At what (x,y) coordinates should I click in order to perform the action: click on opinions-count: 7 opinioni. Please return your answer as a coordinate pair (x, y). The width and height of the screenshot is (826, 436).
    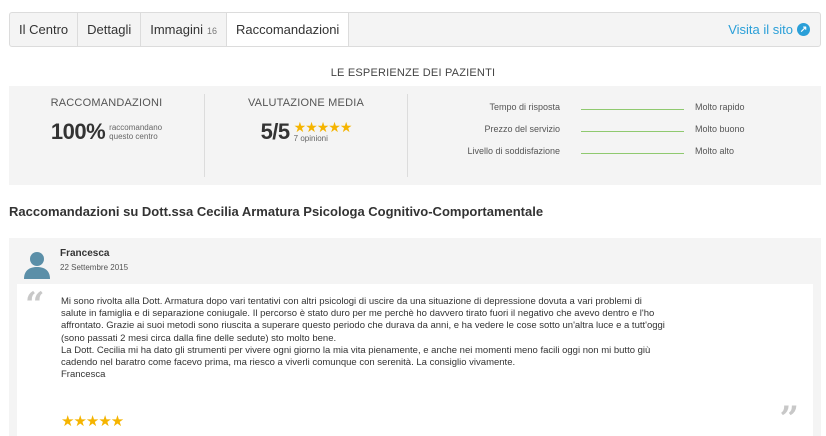
    Looking at the image, I should click on (310, 138).